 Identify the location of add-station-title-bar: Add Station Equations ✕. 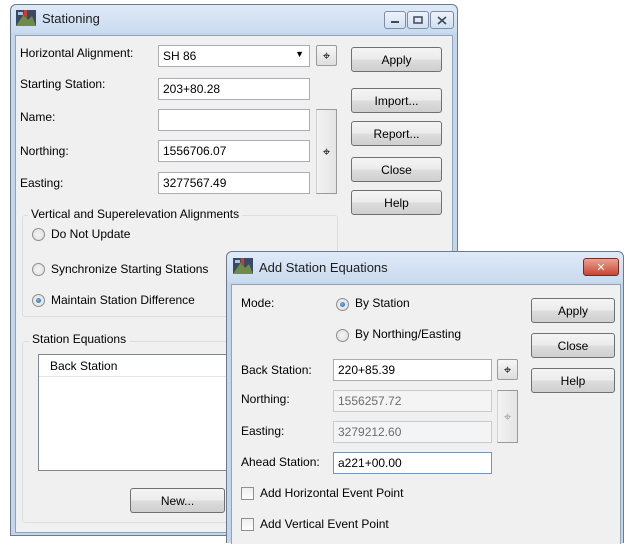
(425, 267).